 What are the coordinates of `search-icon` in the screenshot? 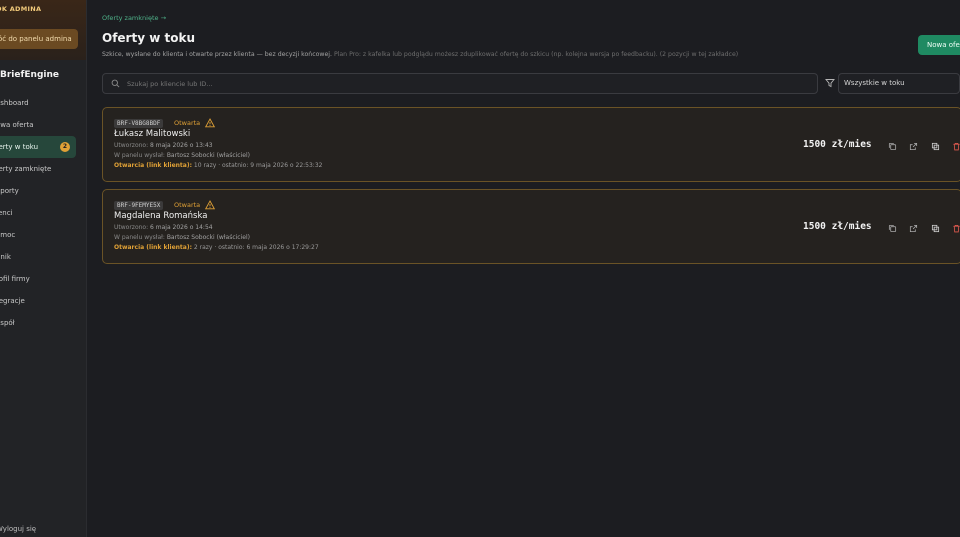 It's located at (115, 83).